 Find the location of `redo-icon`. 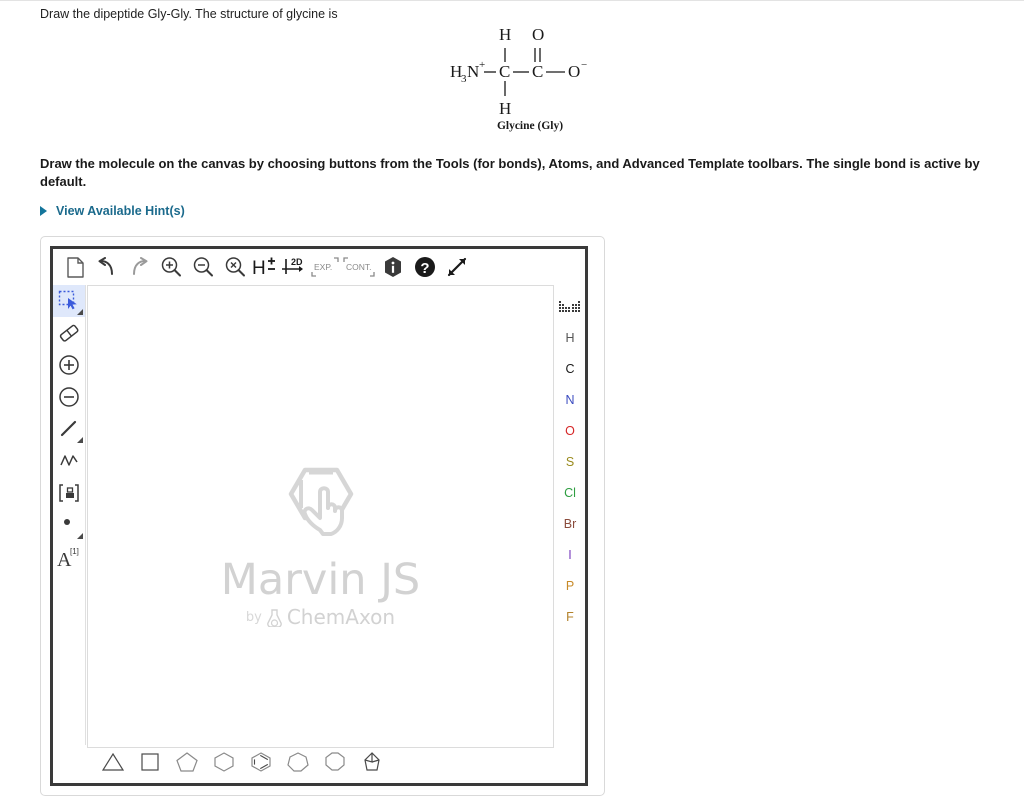

redo-icon is located at coordinates (139, 267).